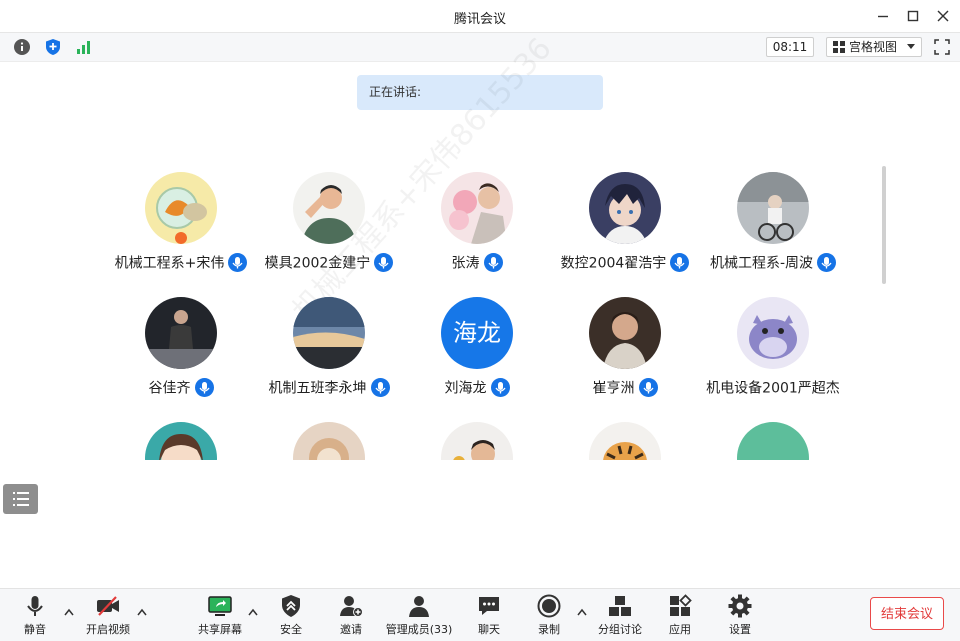  I want to click on chat-button: 聊天, so click(489, 614).